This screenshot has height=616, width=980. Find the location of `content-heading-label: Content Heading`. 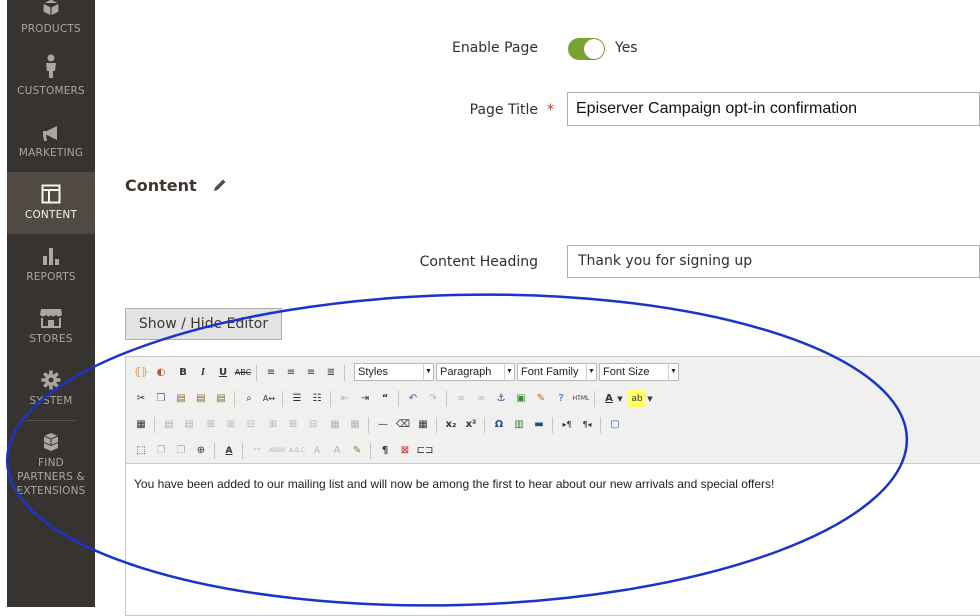

content-heading-label: Content Heading is located at coordinates (478, 262).